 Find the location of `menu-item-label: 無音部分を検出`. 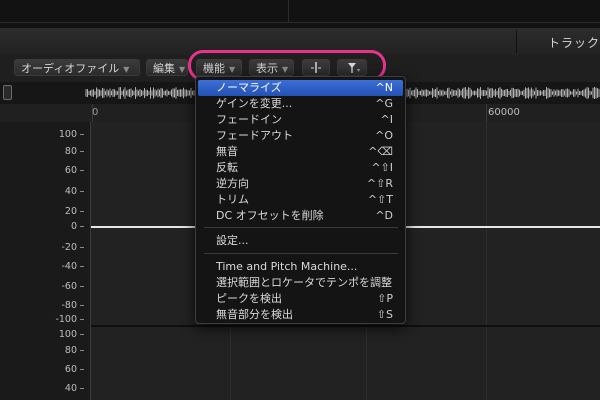

menu-item-label: 無音部分を検出 is located at coordinates (254, 314).